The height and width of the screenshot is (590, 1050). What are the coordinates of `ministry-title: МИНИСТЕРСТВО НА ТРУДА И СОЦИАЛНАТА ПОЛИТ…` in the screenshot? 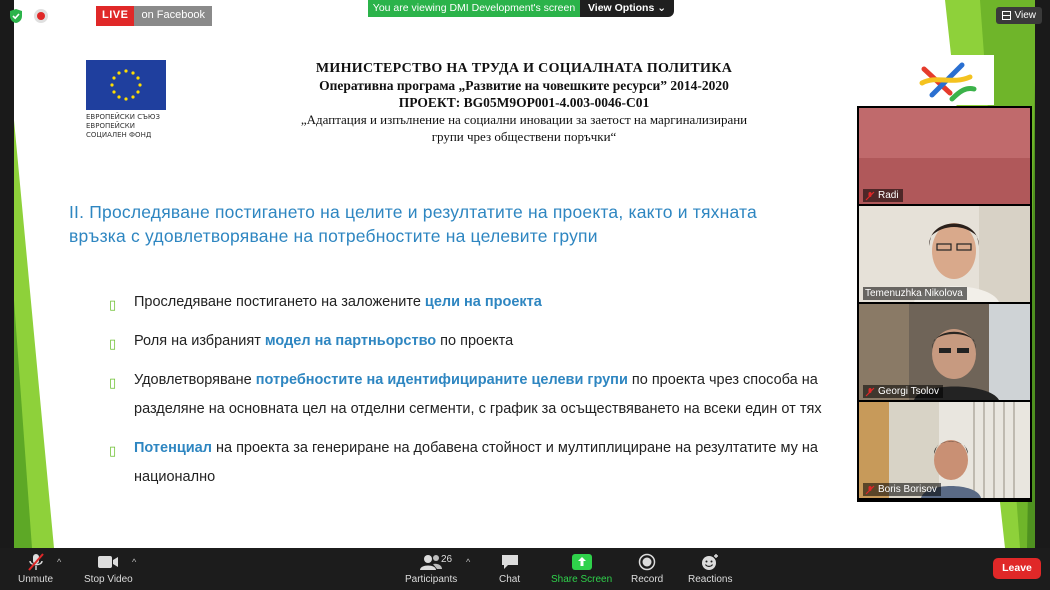 It's located at (524, 68).